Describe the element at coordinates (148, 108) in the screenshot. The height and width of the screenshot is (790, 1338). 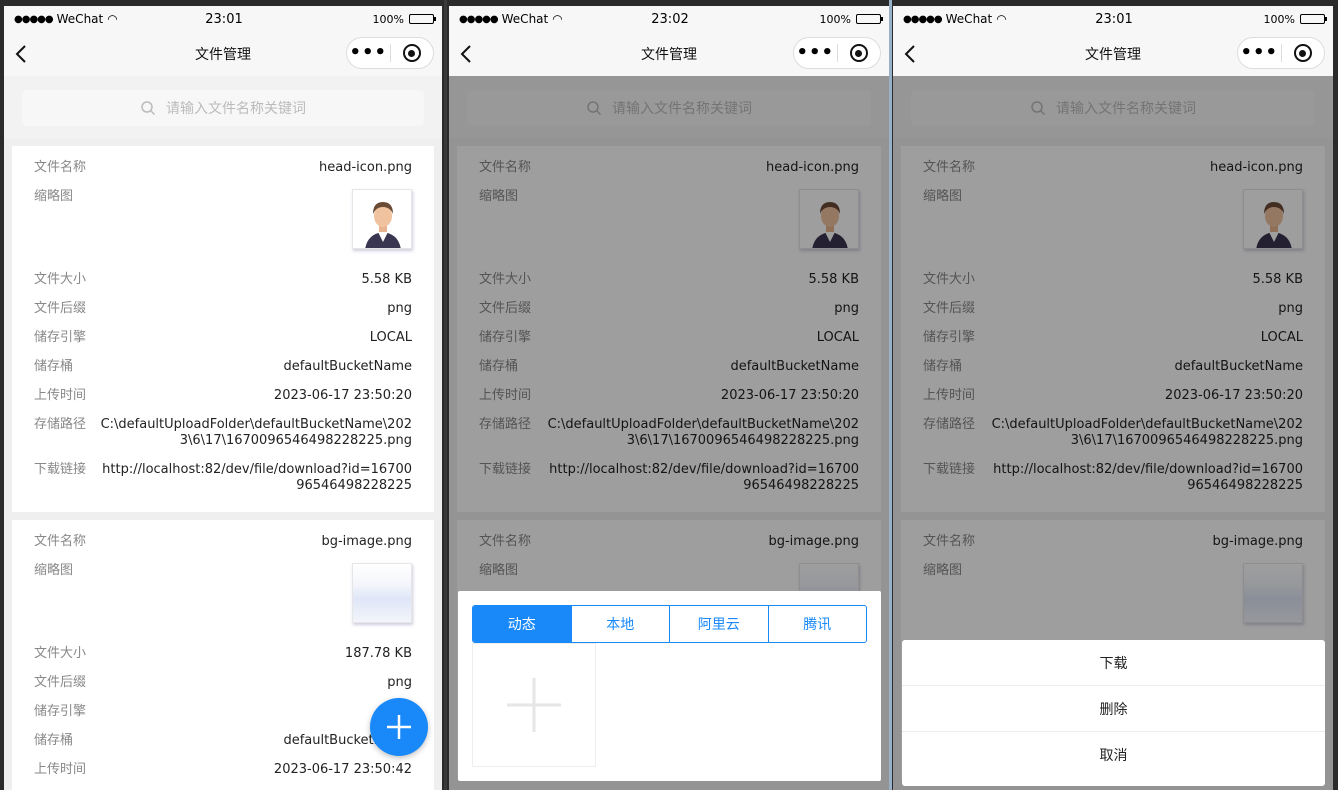
I see `search-icon` at that location.